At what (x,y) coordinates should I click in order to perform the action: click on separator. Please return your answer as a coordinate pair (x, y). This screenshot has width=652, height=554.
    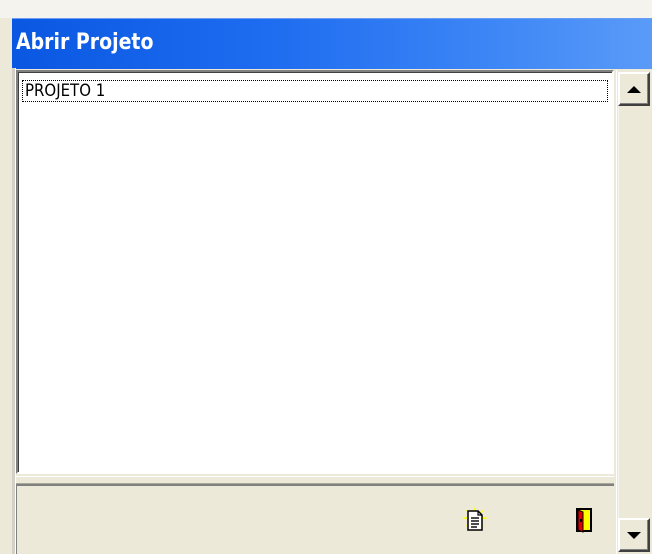
    Looking at the image, I should click on (315, 480).